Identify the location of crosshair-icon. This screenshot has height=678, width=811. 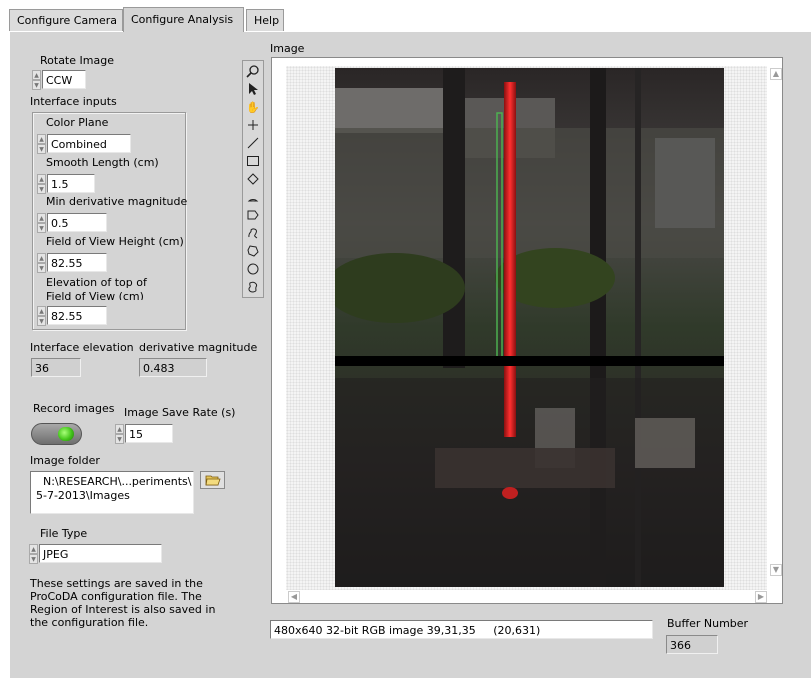
(253, 125).